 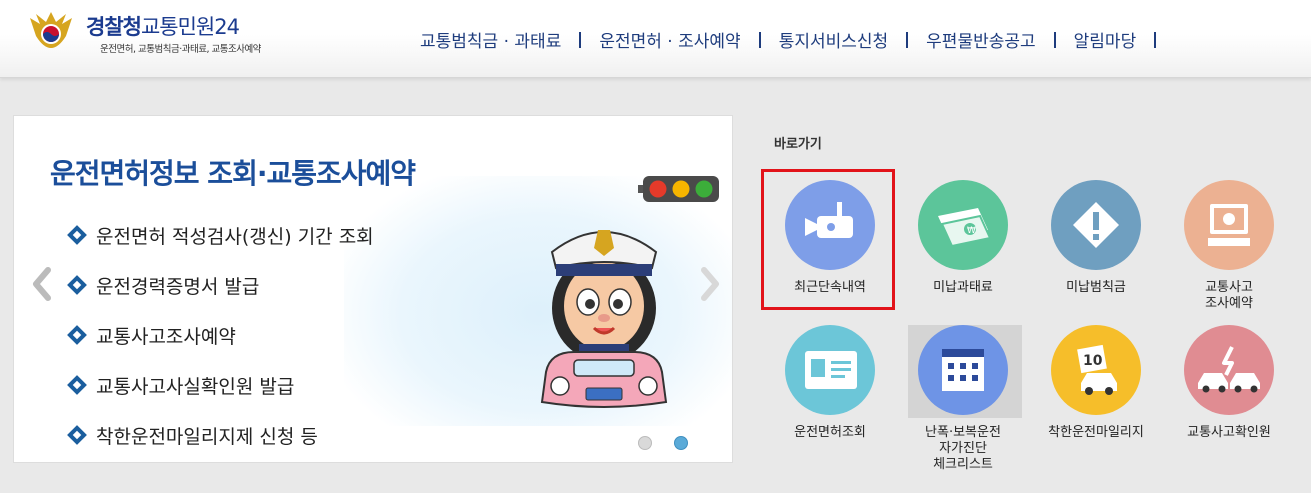 I want to click on shortcuts-title: 바로가기, so click(x=798, y=144).